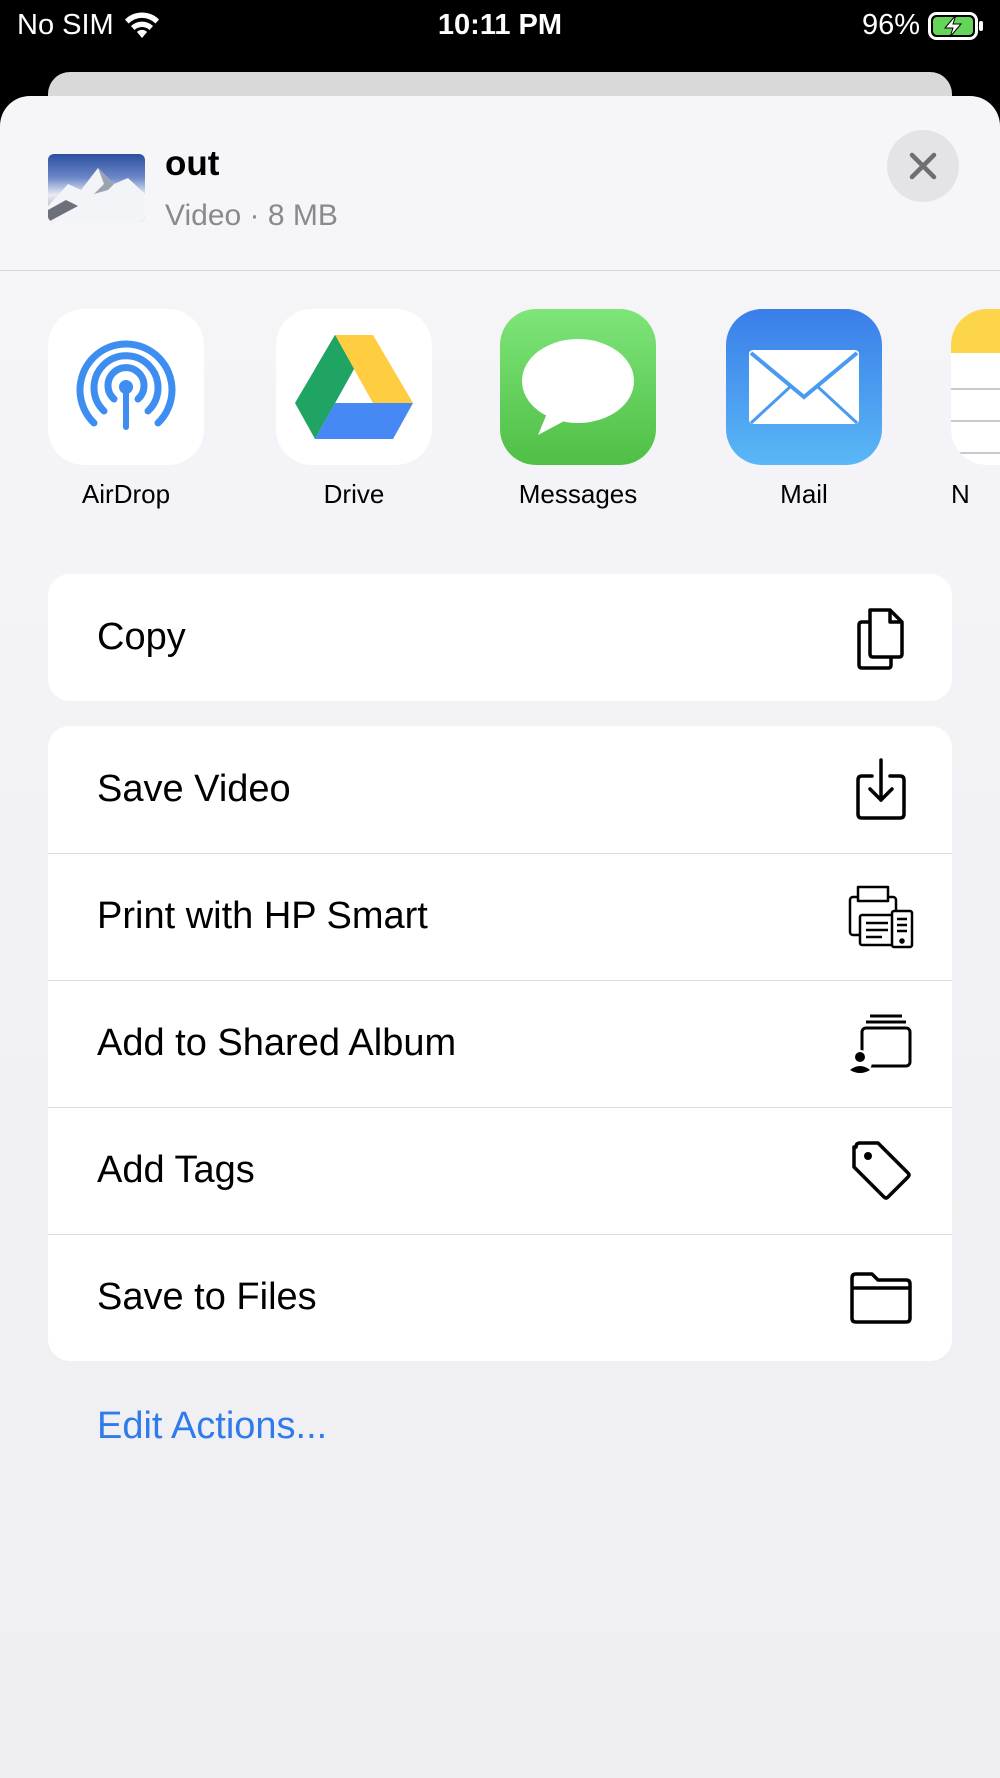  What do you see at coordinates (955, 25) in the screenshot?
I see `battery-charging-icon` at bounding box center [955, 25].